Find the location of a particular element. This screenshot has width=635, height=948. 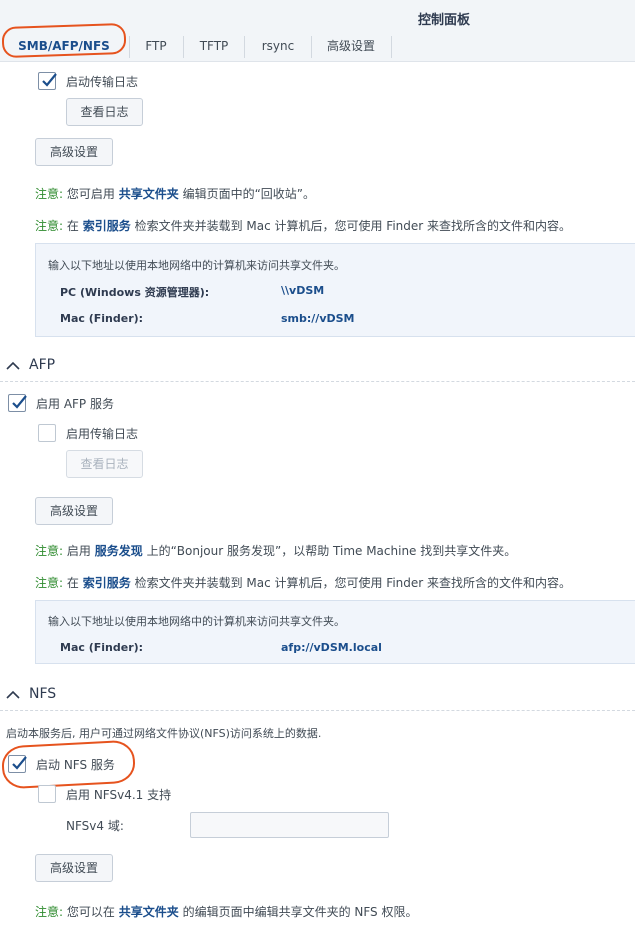

smb-advanced-button: 高级设置 is located at coordinates (74, 152).